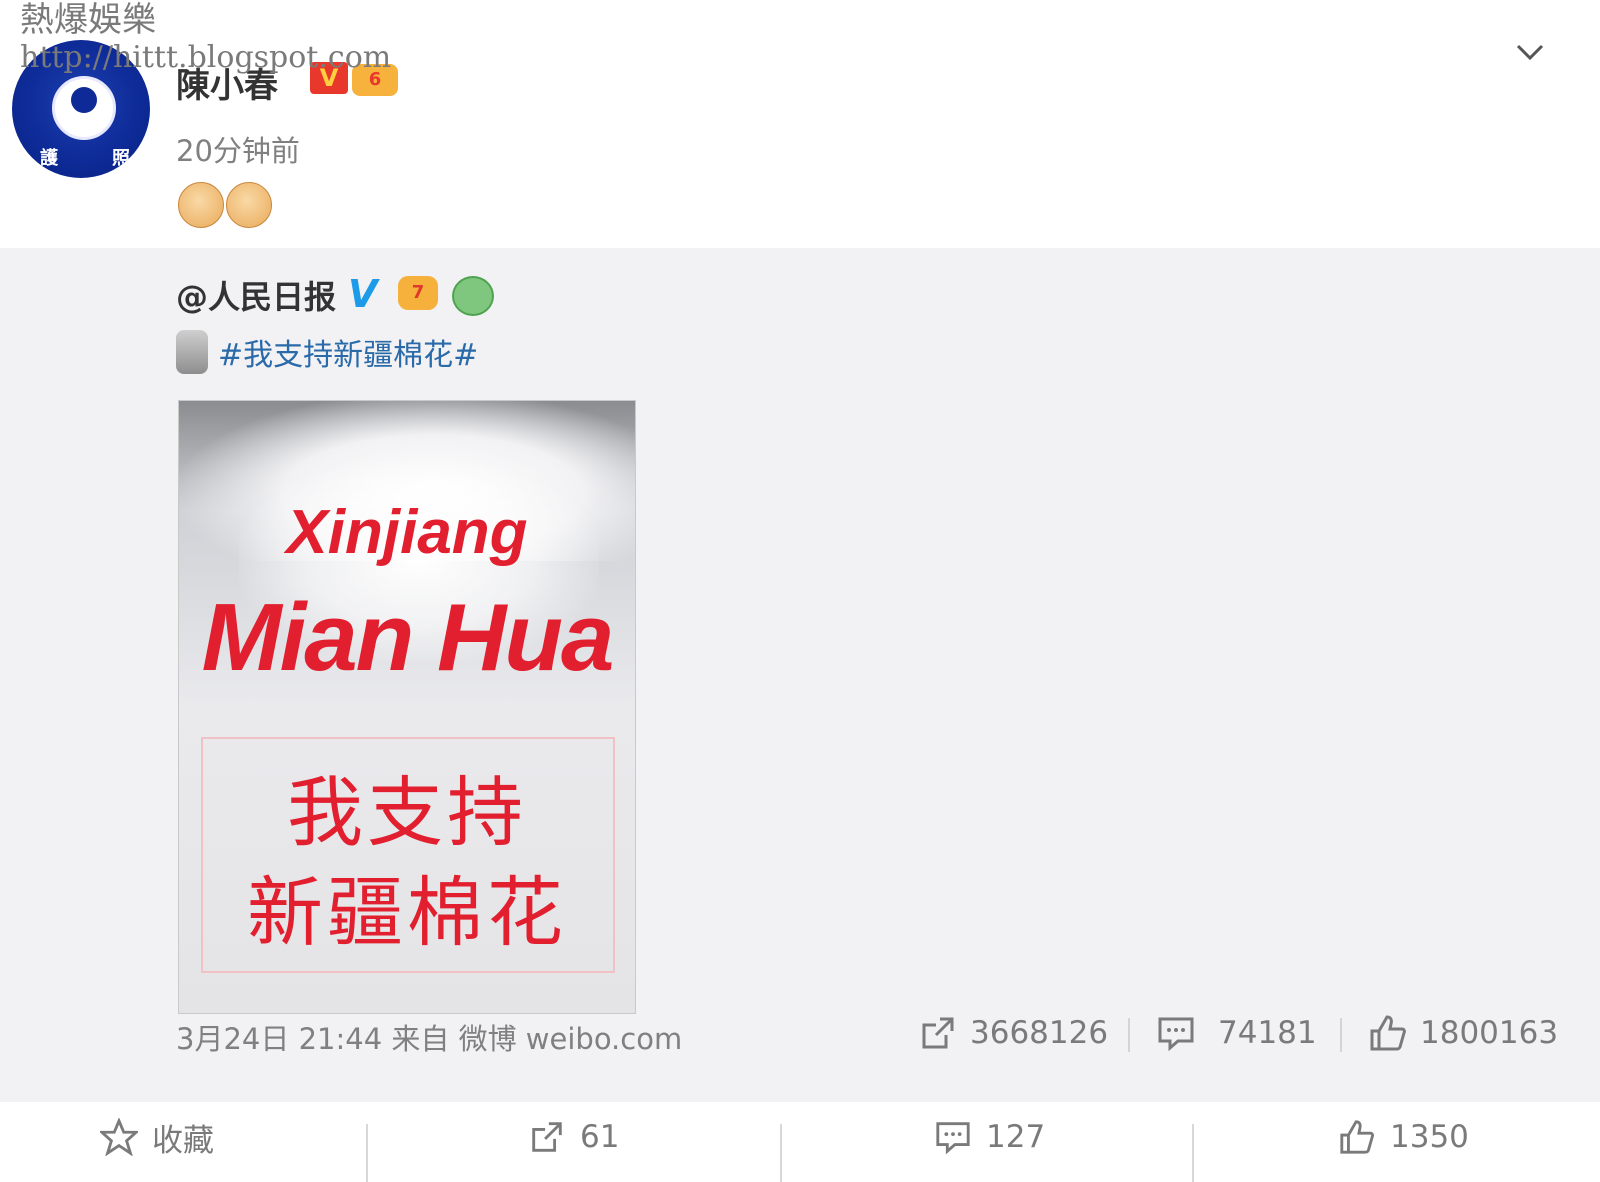 This screenshot has width=1600, height=1182. What do you see at coordinates (119, 1137) in the screenshot?
I see `star-icon` at bounding box center [119, 1137].